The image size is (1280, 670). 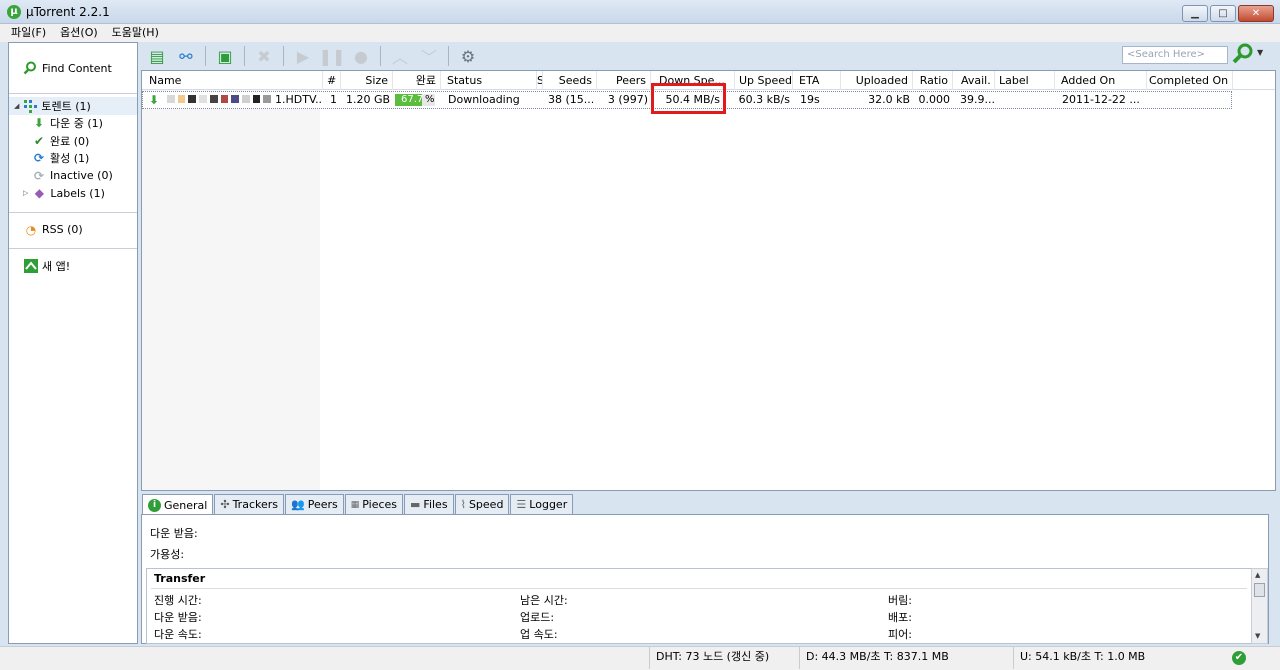 What do you see at coordinates (73, 266) in the screenshot?
I see `sidebar-item-apps: 새 앱!` at bounding box center [73, 266].